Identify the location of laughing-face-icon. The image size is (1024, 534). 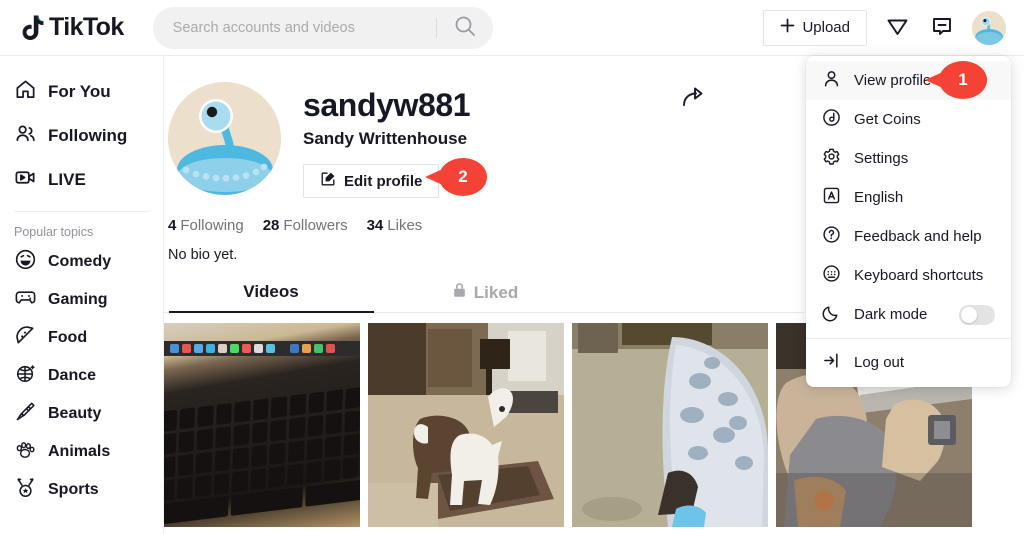
(25, 262).